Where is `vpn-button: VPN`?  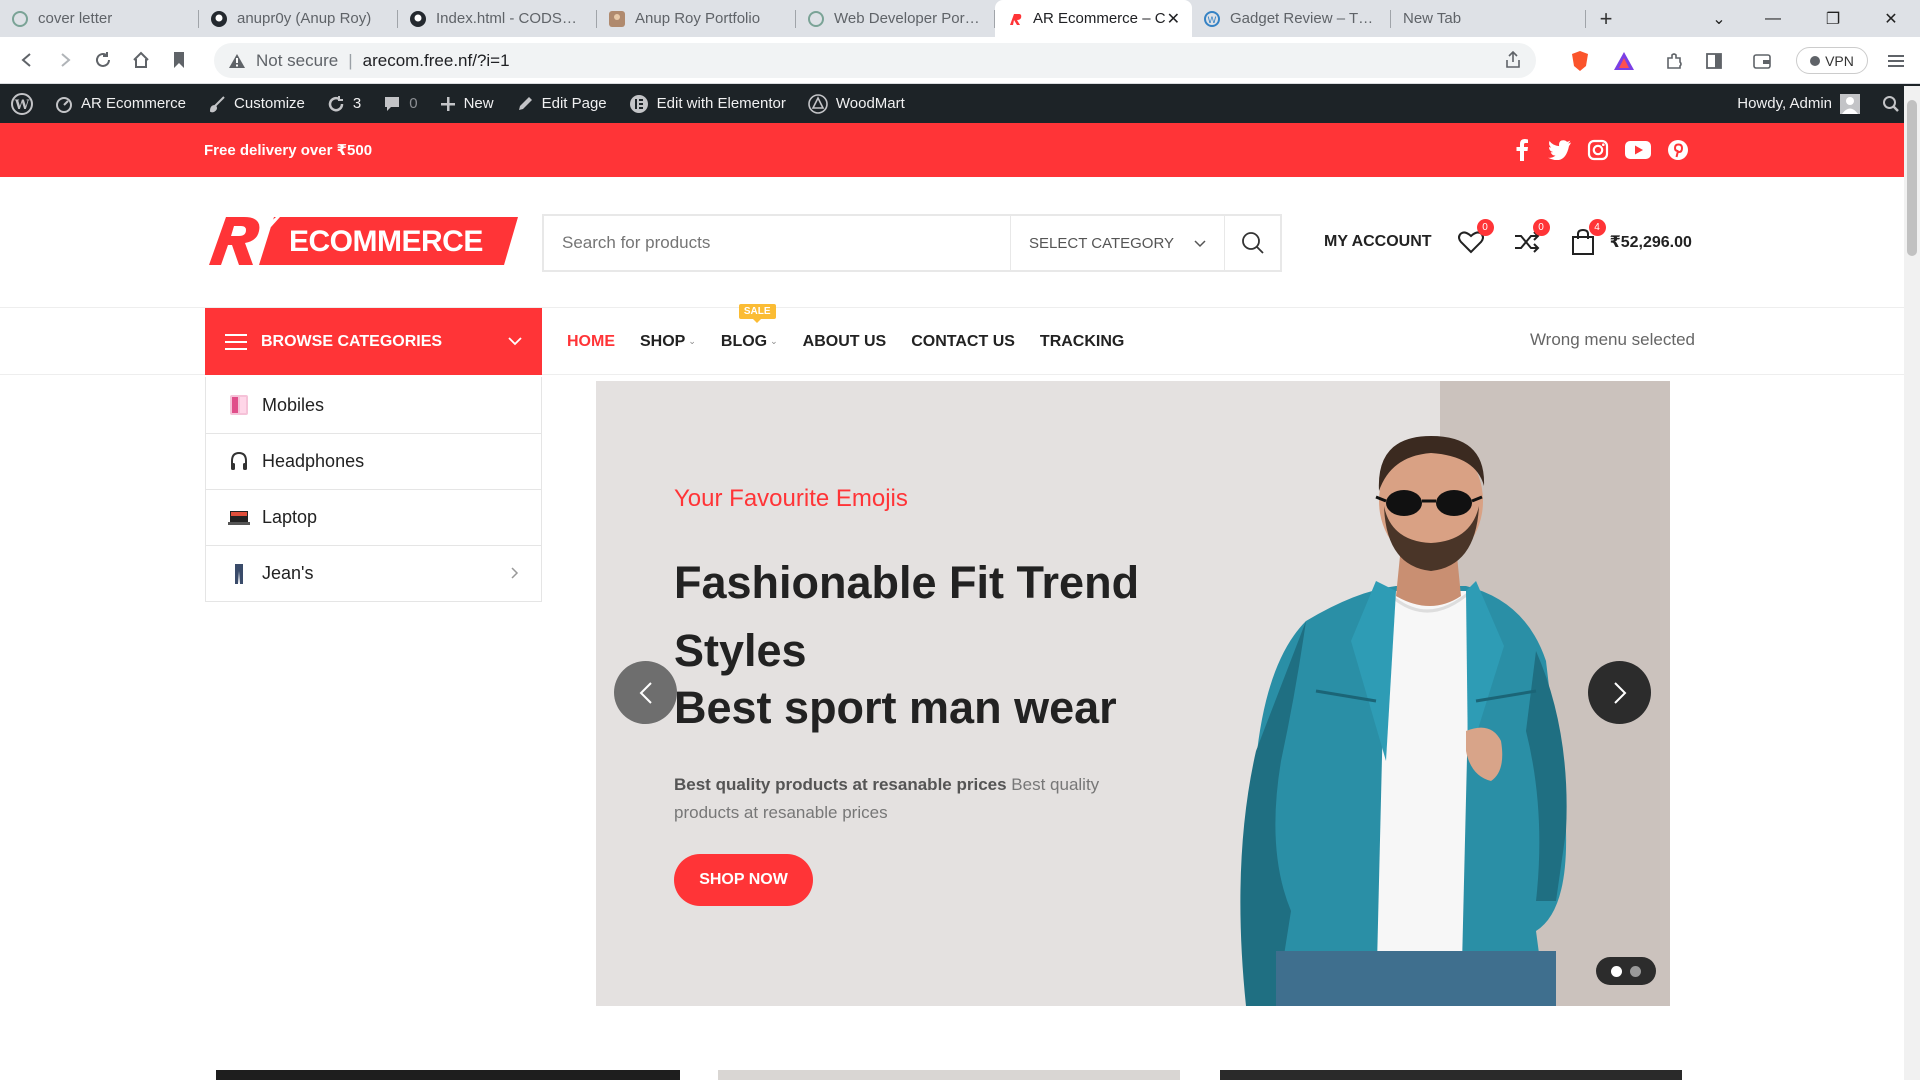
vpn-button: VPN is located at coordinates (1832, 60).